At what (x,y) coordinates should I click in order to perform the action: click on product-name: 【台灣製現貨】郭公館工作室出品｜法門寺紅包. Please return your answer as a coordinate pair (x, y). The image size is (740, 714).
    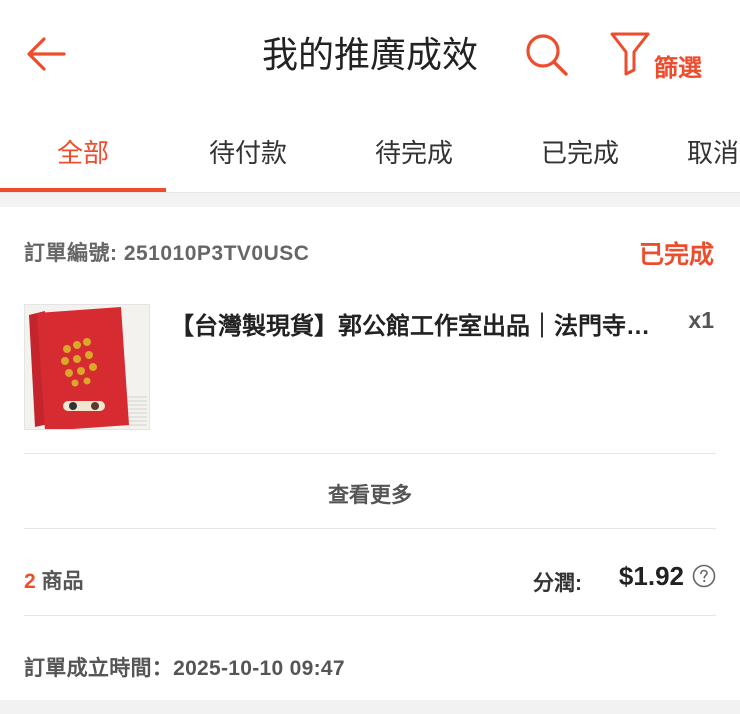
    Looking at the image, I should click on (420, 323).